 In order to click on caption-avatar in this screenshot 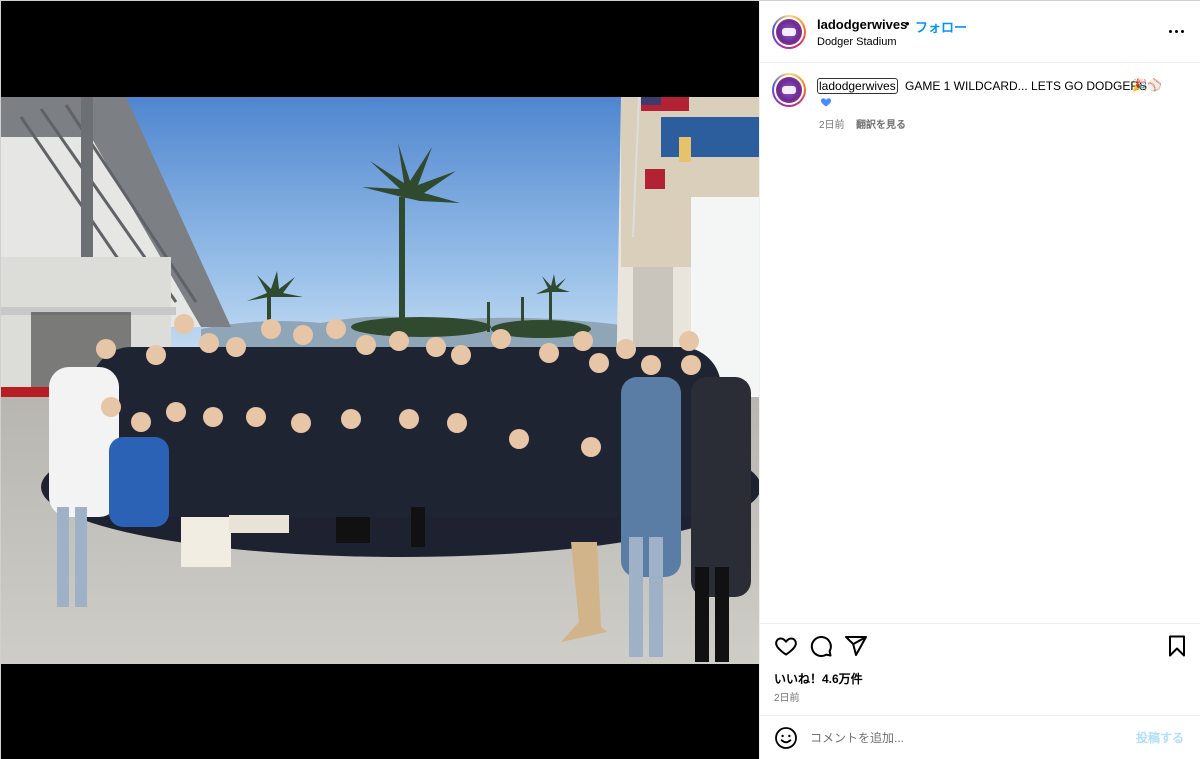, I will do `click(789, 90)`.